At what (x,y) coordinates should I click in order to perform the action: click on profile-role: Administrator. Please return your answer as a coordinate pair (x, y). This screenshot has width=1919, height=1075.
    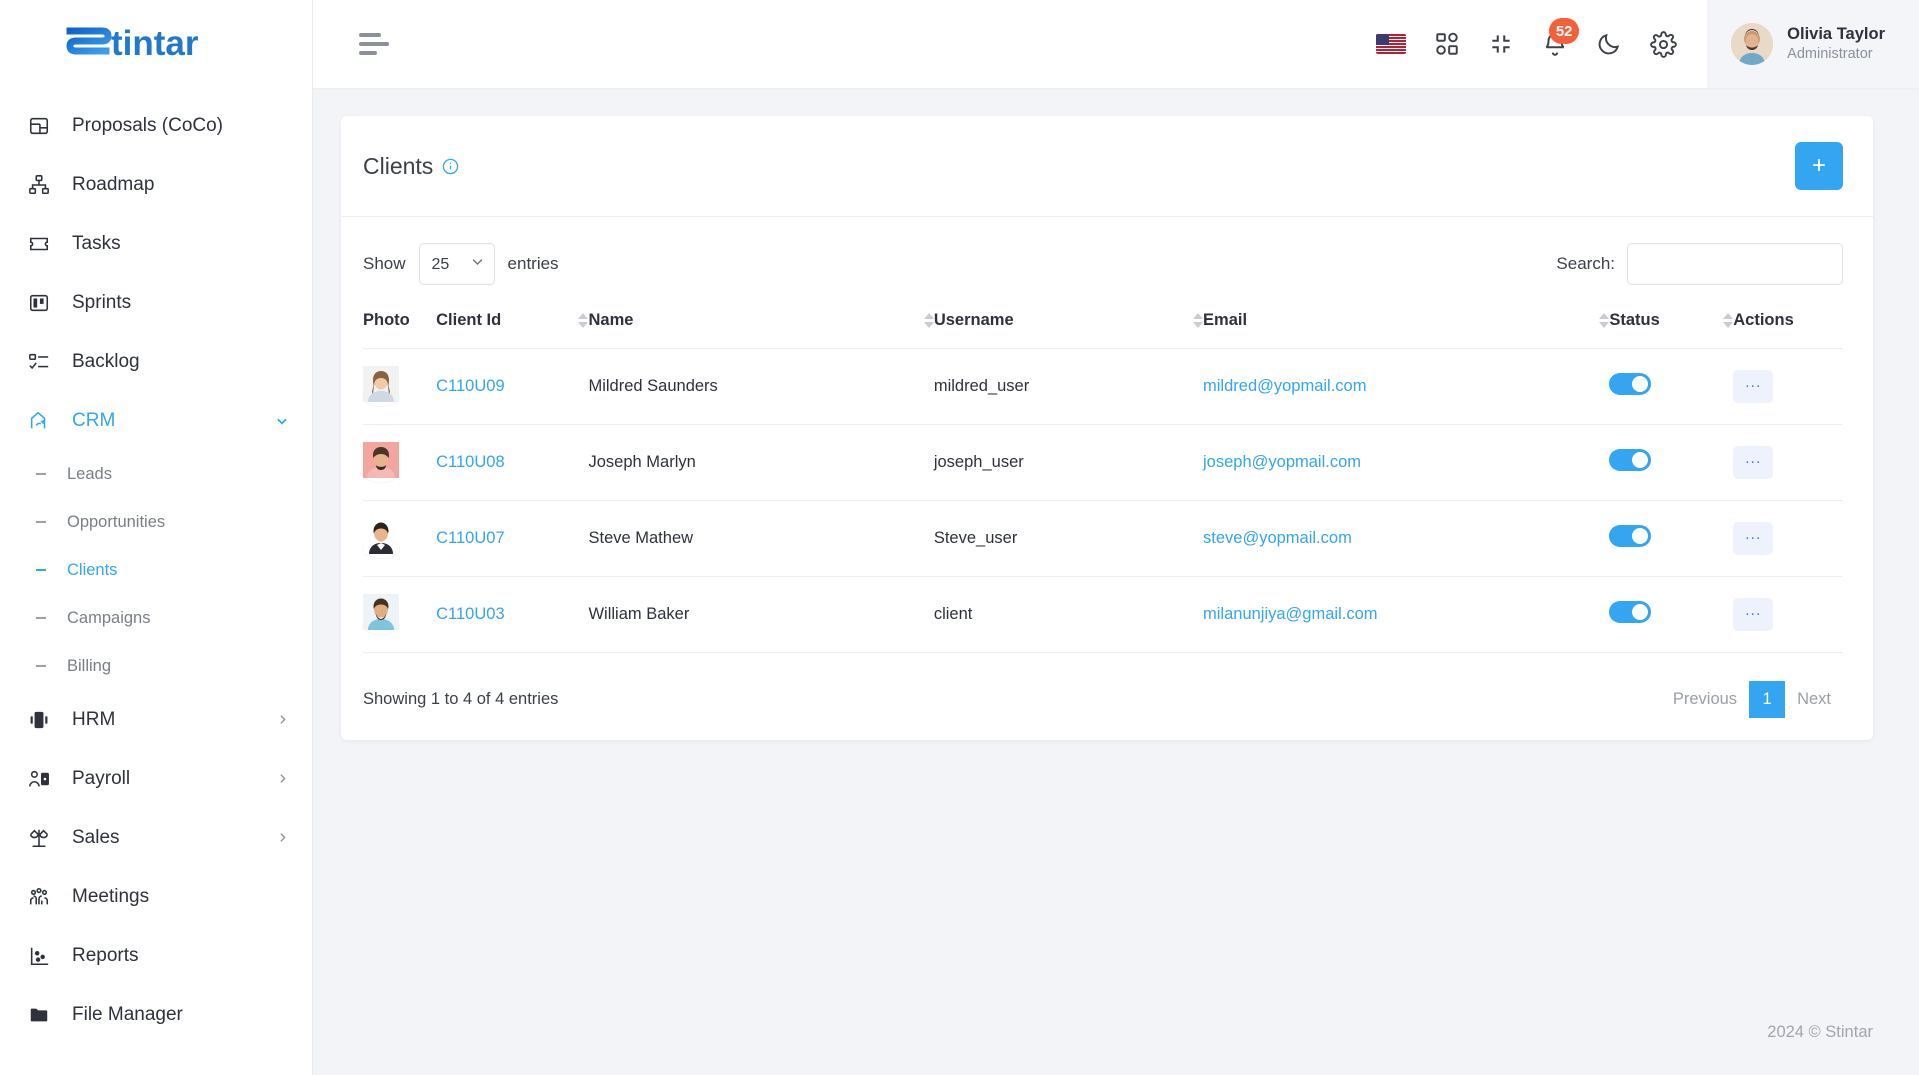
    Looking at the image, I should click on (1830, 54).